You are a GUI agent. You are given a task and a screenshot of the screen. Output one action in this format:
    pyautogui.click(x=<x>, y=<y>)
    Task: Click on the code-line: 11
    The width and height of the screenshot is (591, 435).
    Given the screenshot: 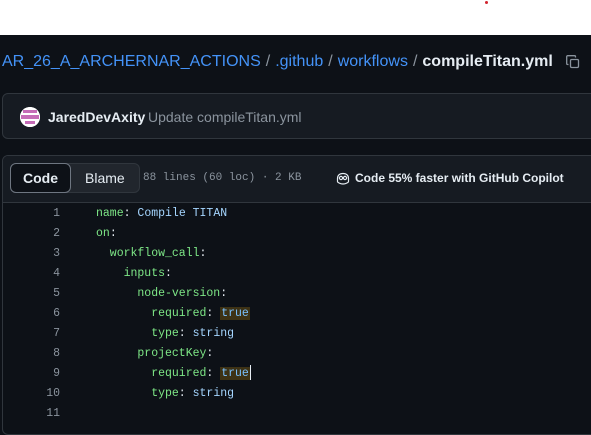 What is the action you would take?
    pyautogui.click(x=297, y=414)
    